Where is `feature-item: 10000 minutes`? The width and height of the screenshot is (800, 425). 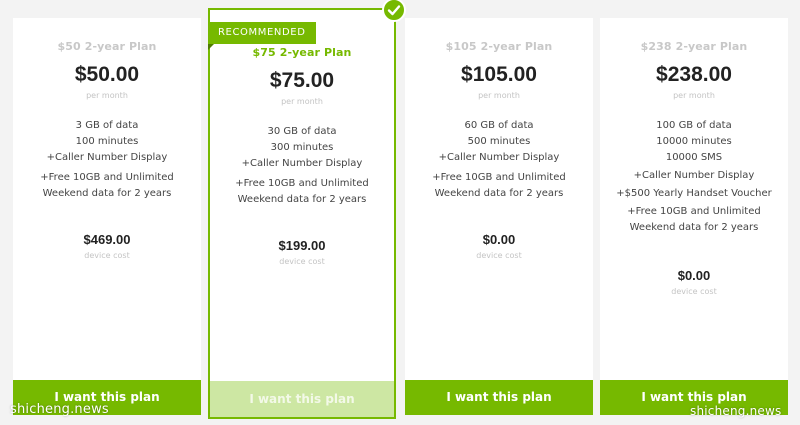 feature-item: 10000 minutes is located at coordinates (694, 141).